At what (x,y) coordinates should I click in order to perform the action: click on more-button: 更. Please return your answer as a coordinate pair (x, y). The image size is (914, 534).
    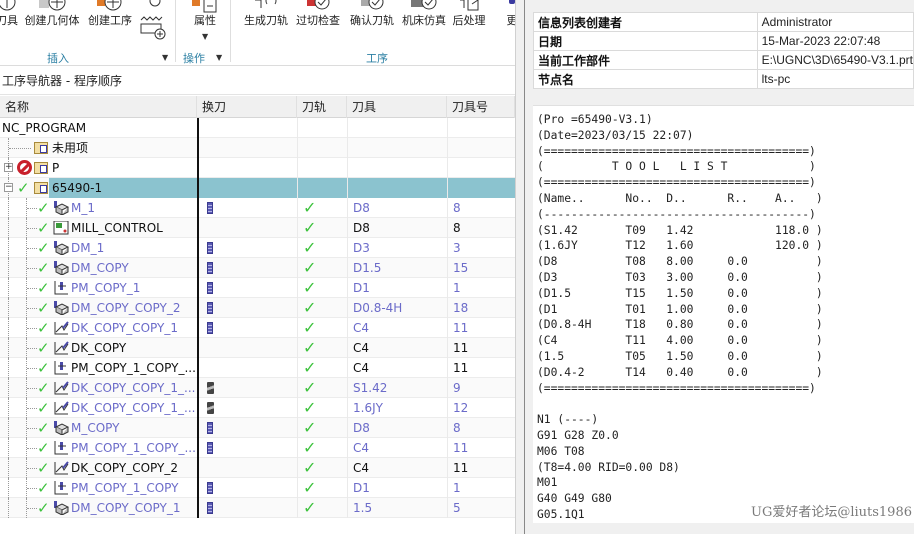
    Looking at the image, I should click on (510, 23).